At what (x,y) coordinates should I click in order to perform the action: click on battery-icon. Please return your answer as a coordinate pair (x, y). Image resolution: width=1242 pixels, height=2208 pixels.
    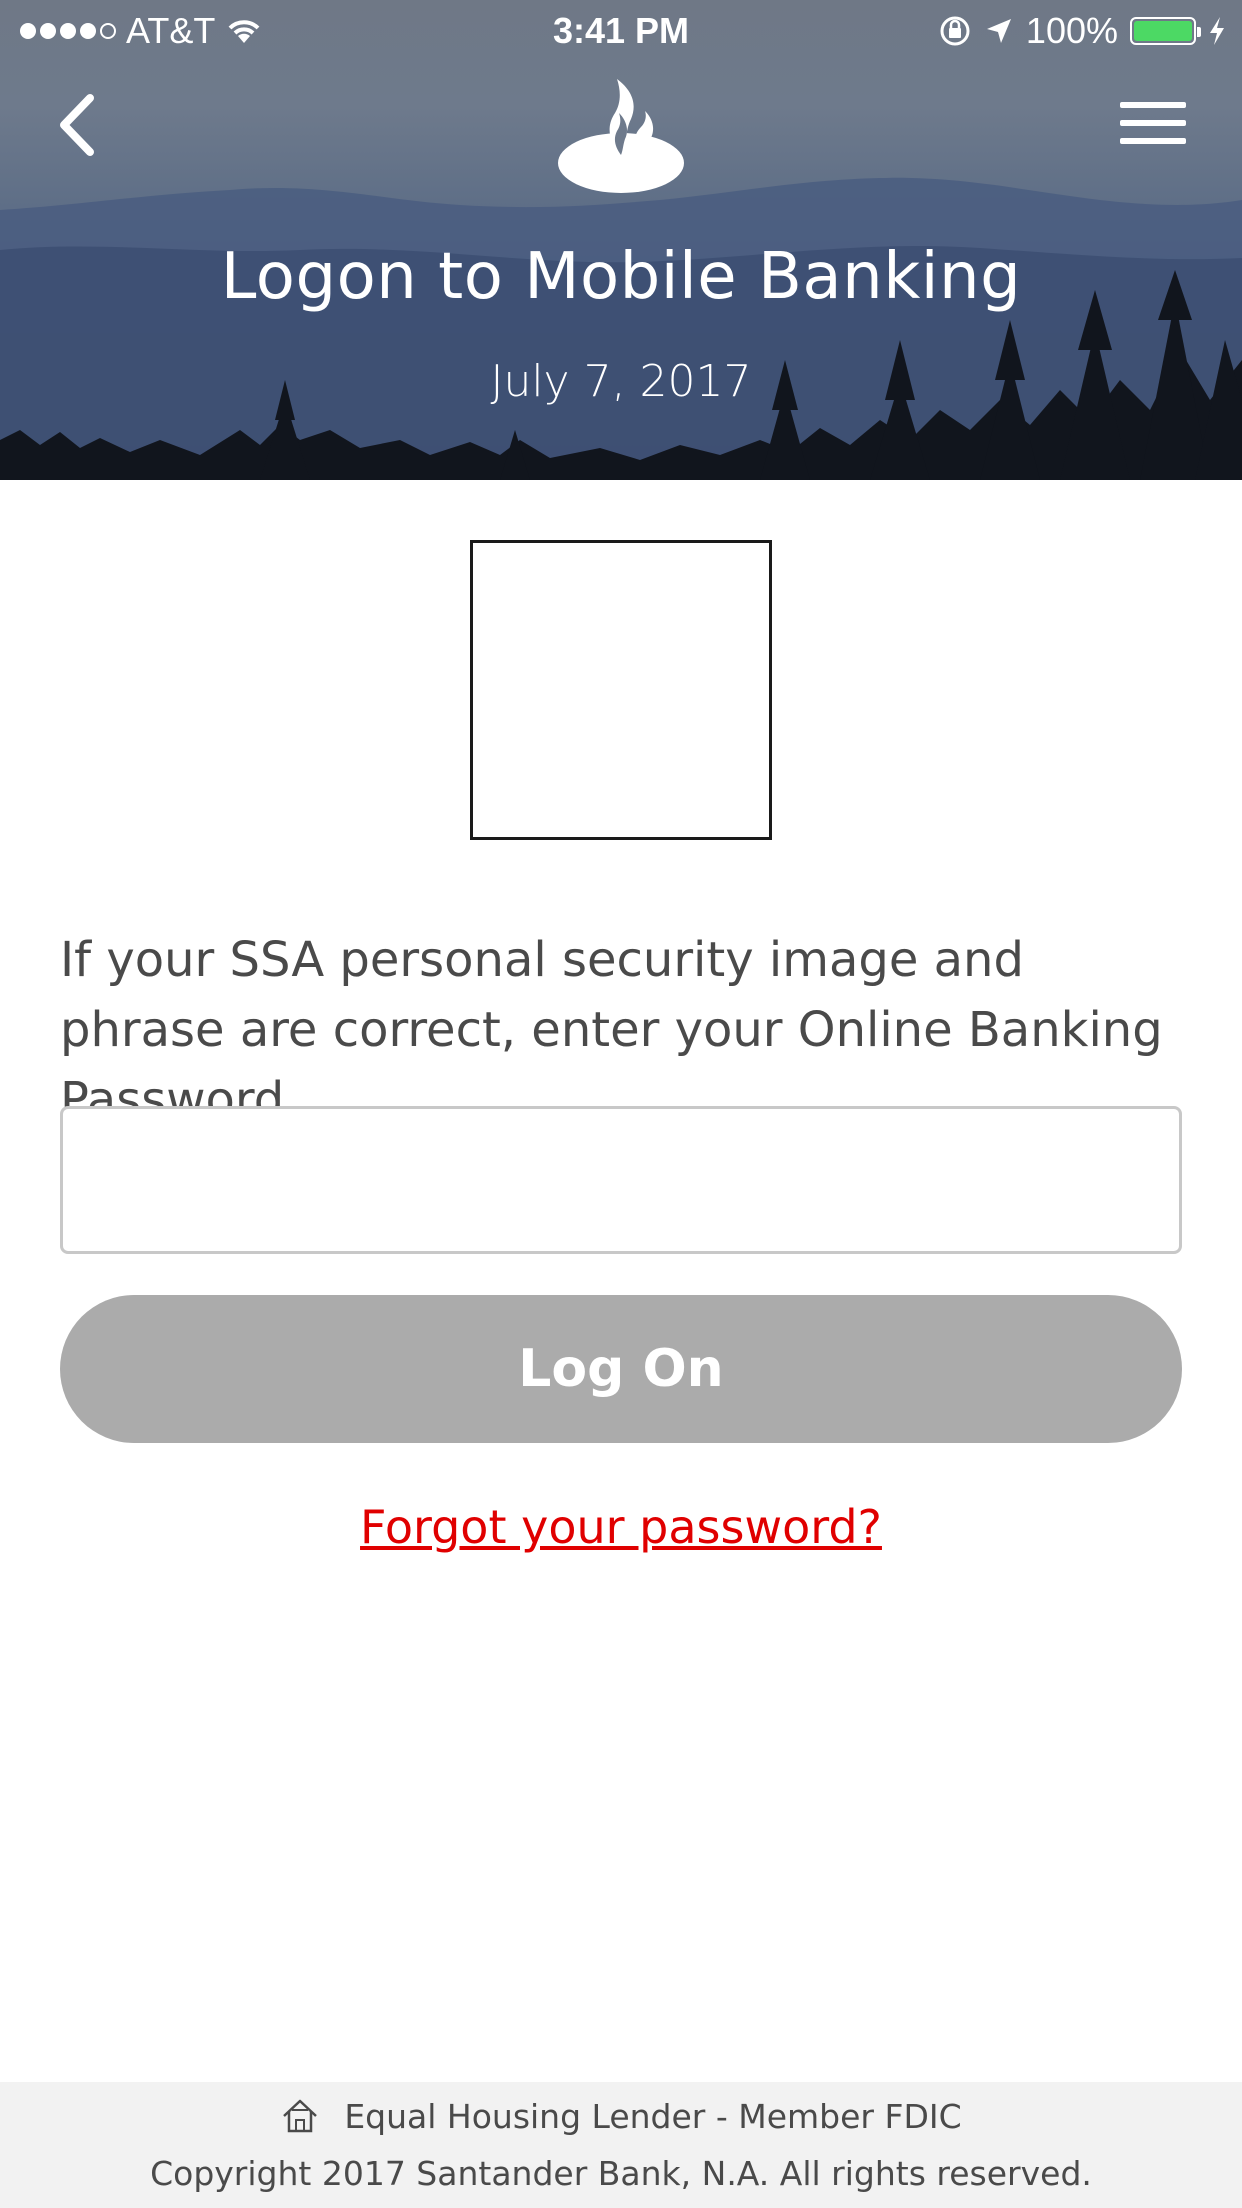
    Looking at the image, I should click on (1165, 31).